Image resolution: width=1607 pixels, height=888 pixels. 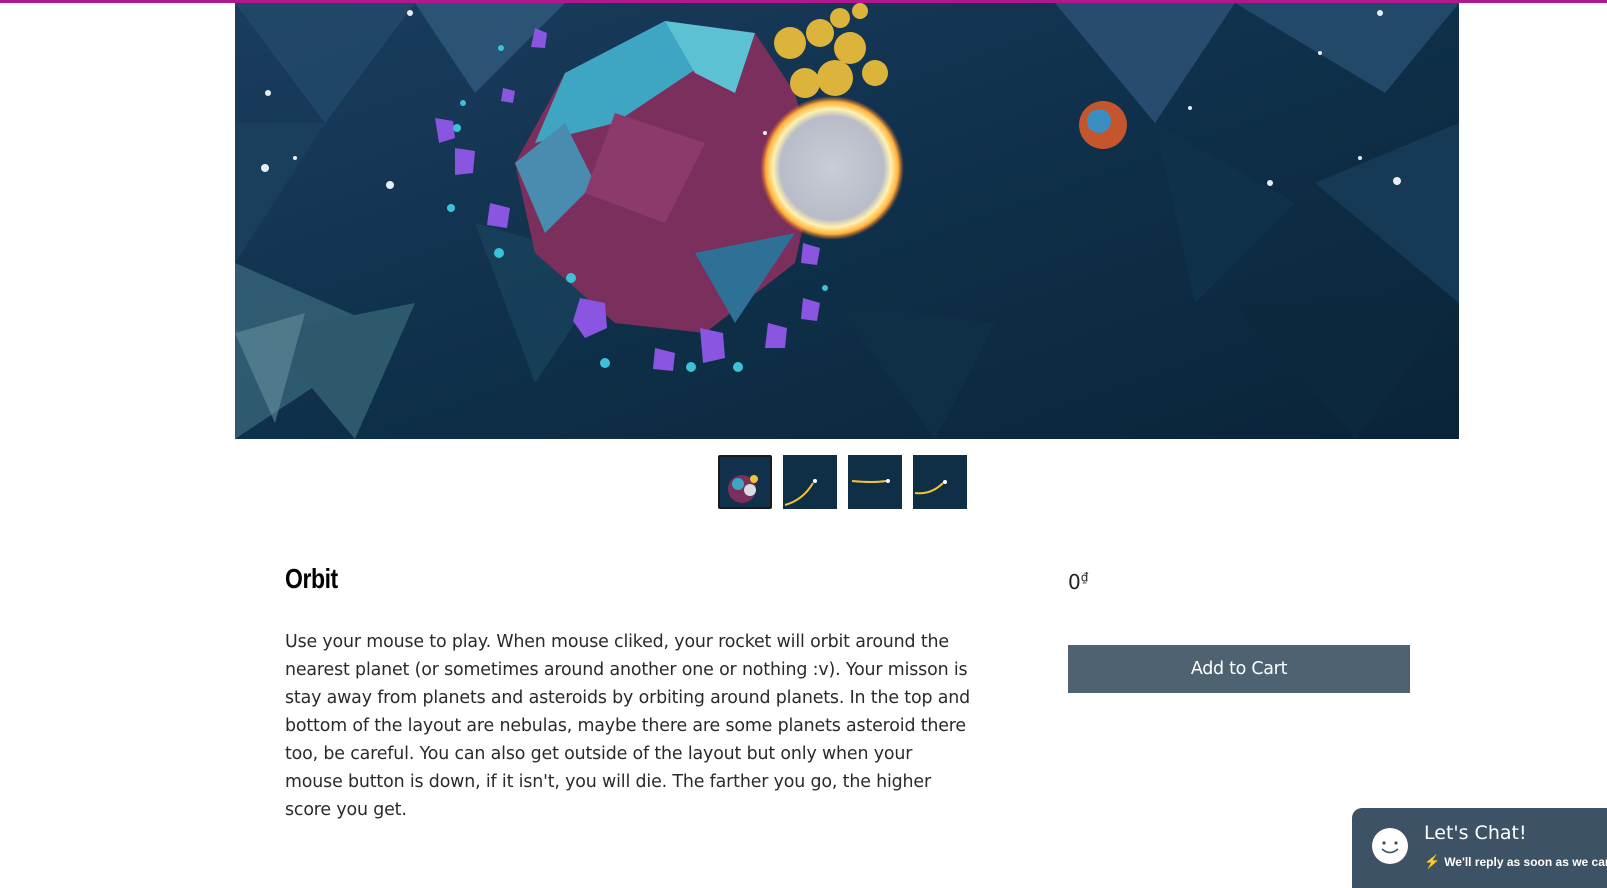 I want to click on price-amount: 0, so click(x=1074, y=582).